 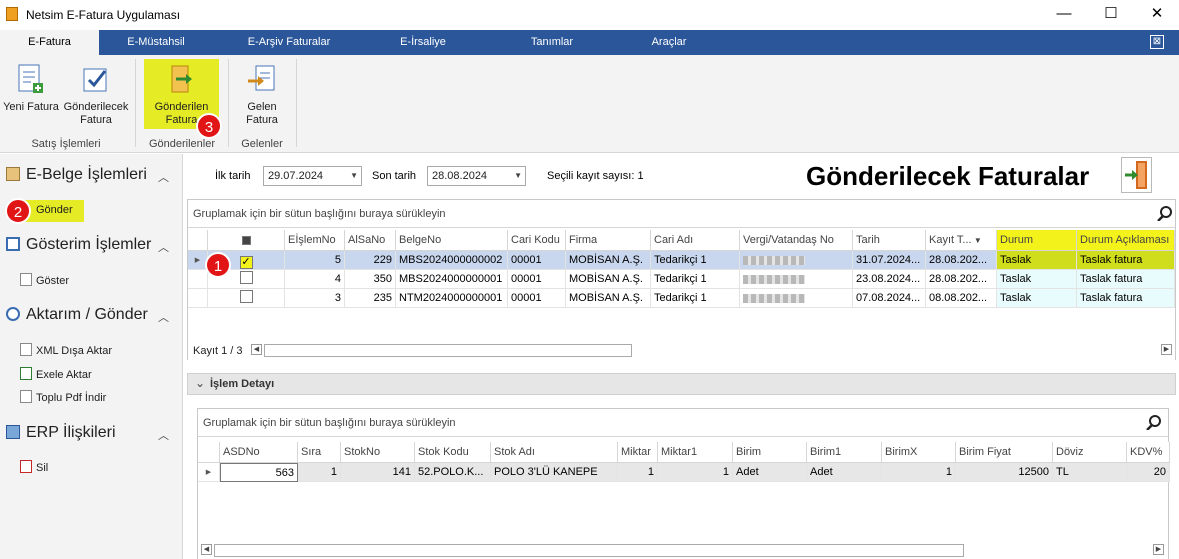 I want to click on display-grid-icon, so click(x=13, y=244).